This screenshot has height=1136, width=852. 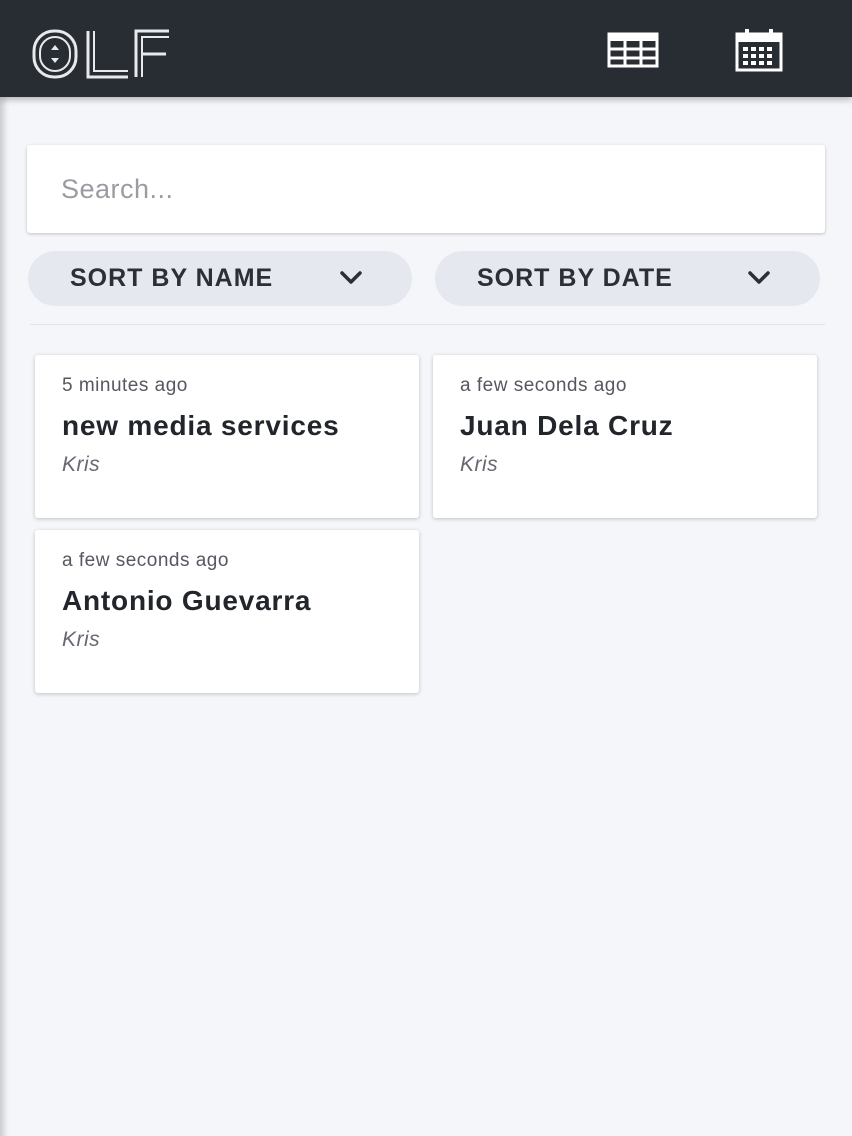 What do you see at coordinates (633, 50) in the screenshot?
I see `table-grid-icon` at bounding box center [633, 50].